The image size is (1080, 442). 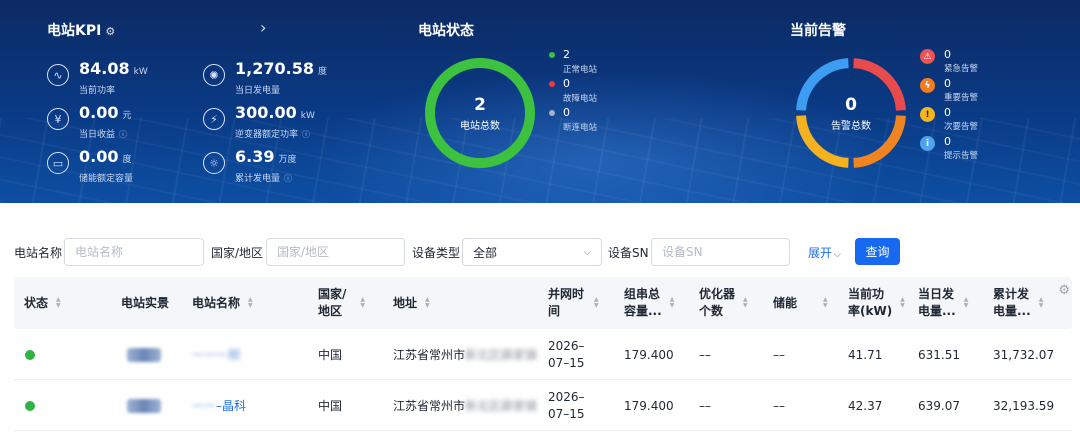 What do you see at coordinates (97, 91) in the screenshot?
I see `kpi-label: 当前功率` at bounding box center [97, 91].